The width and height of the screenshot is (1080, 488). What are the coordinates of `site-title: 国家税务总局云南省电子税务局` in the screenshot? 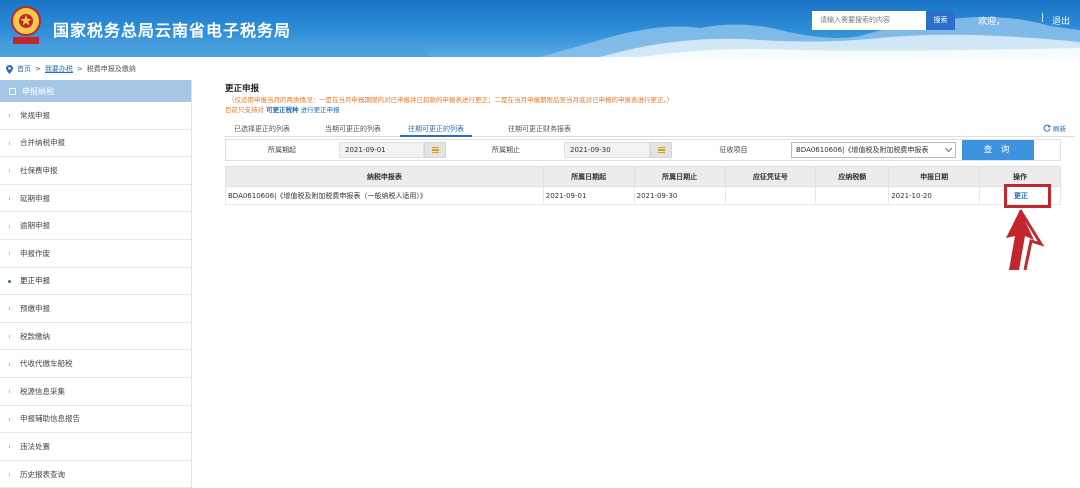 It's located at (172, 30).